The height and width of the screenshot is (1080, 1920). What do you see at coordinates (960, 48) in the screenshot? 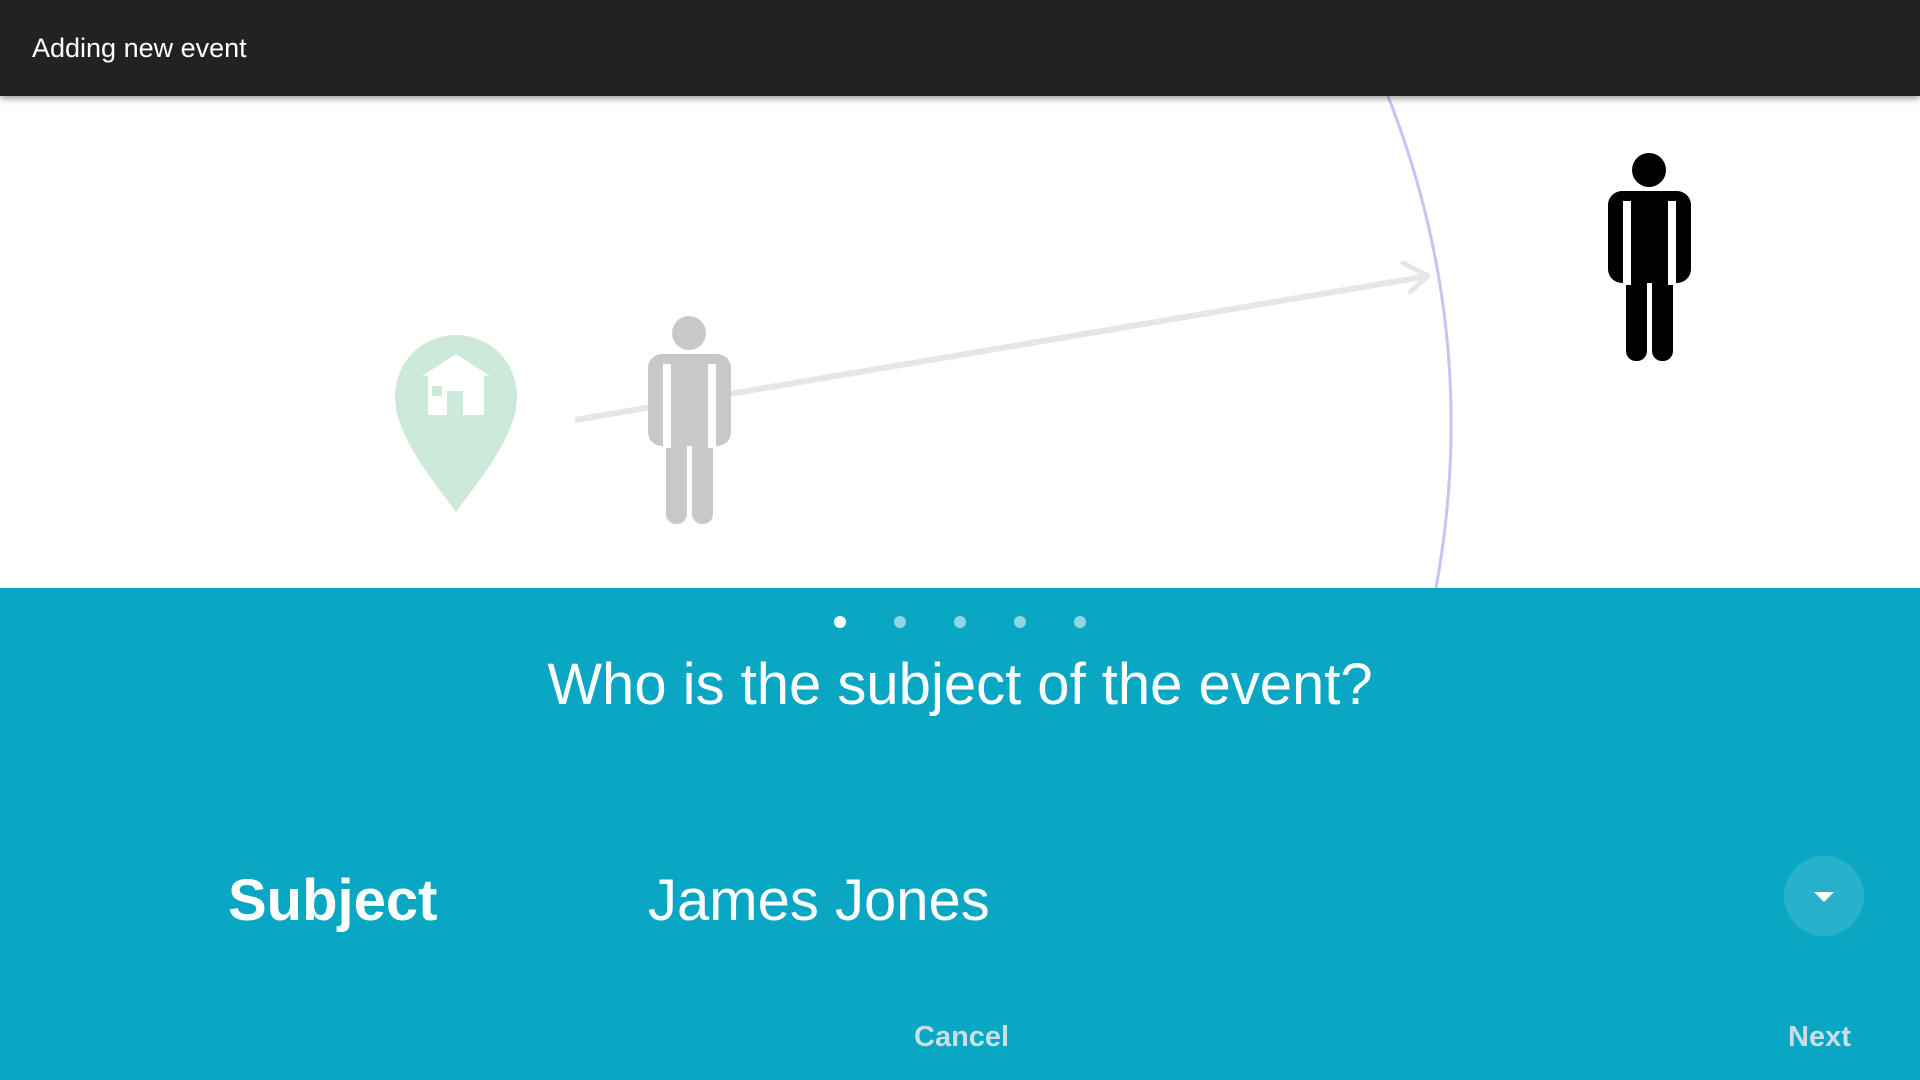
I see `title-bar: Adding new event` at bounding box center [960, 48].